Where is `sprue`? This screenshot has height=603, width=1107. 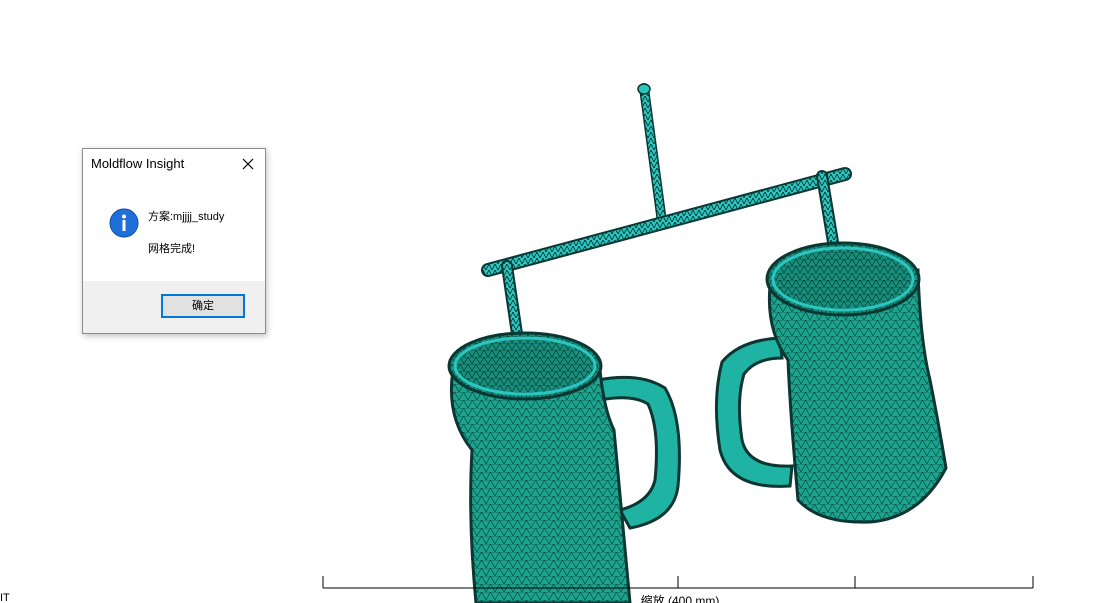
sprue is located at coordinates (652, 155).